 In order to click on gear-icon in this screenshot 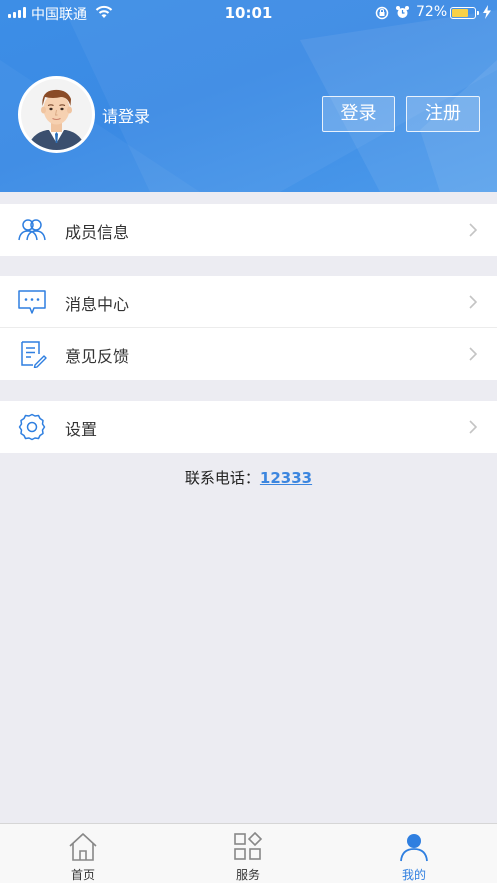, I will do `click(32, 427)`.